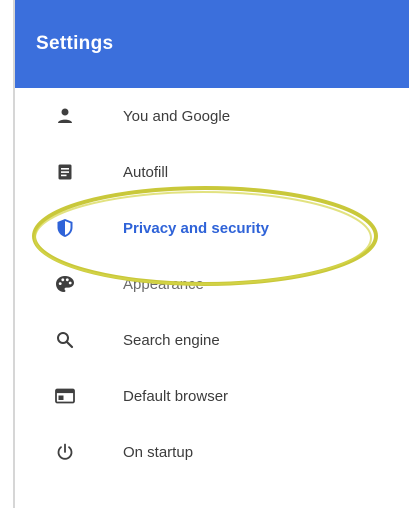 The image size is (409, 508). Describe the element at coordinates (75, 43) in the screenshot. I see `page-title: Settings` at that location.